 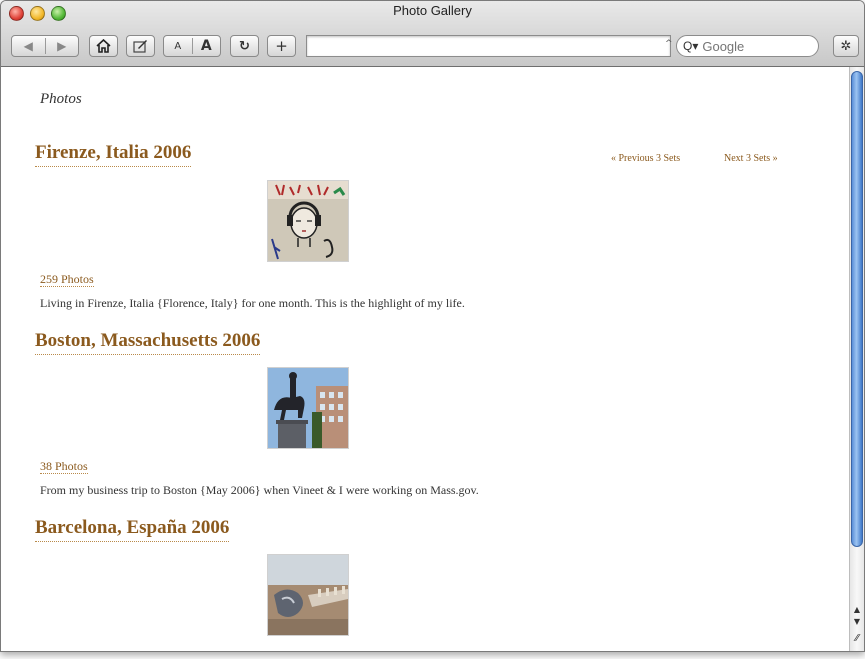 I want to click on reload-button: ↻, so click(x=244, y=46).